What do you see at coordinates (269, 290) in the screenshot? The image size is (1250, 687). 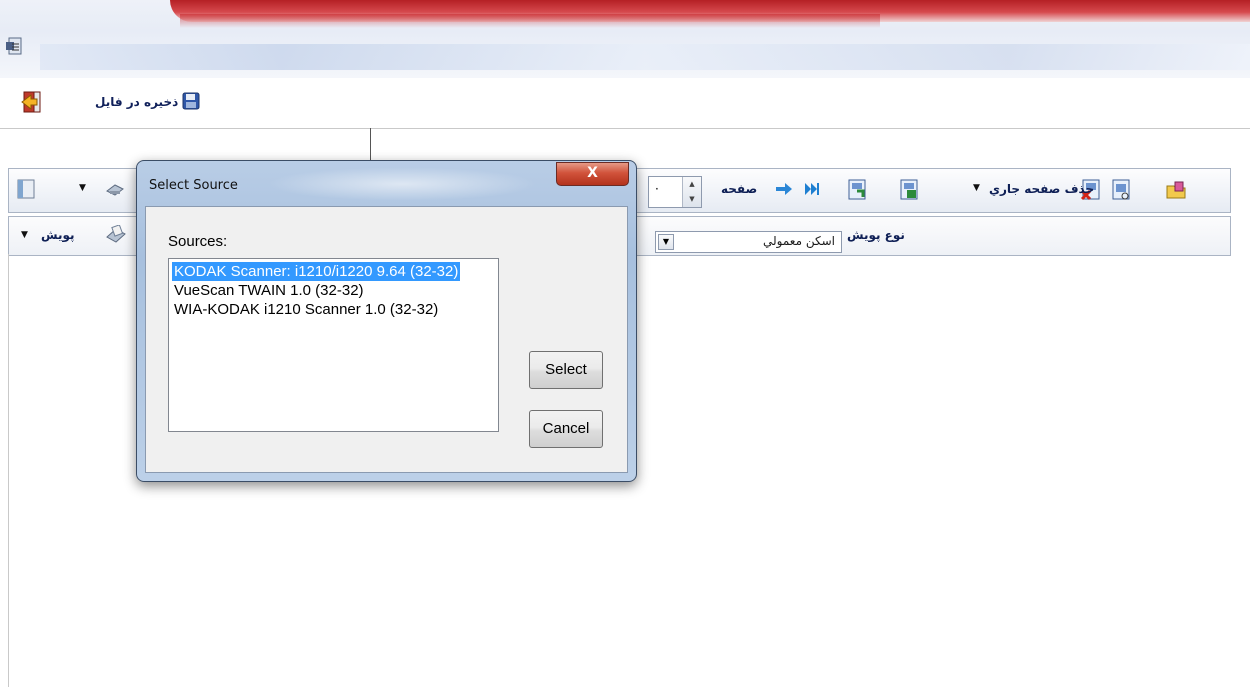 I see `source-item-vuescan-twain: VueScan TWAIN 1.0 (32-32)` at bounding box center [269, 290].